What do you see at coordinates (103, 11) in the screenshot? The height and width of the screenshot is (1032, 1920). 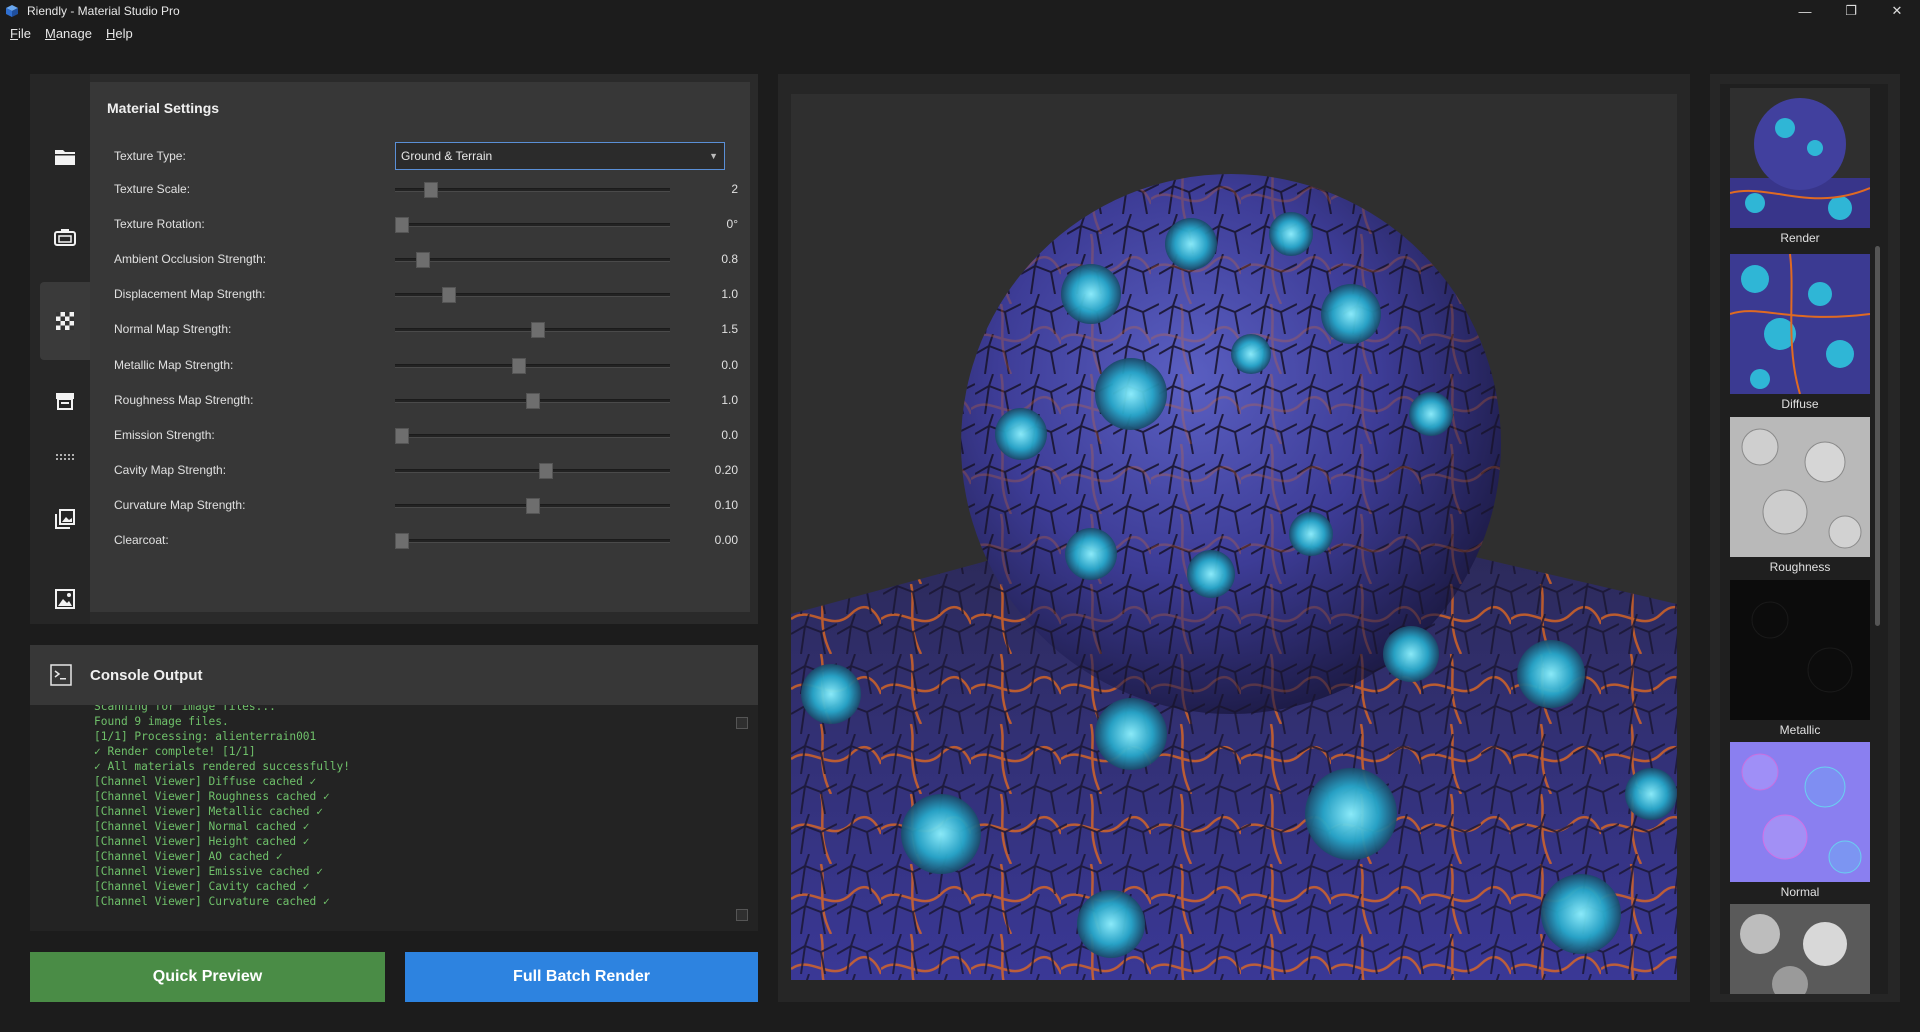 I see `window-title: Riendly - Material Studio Pro` at bounding box center [103, 11].